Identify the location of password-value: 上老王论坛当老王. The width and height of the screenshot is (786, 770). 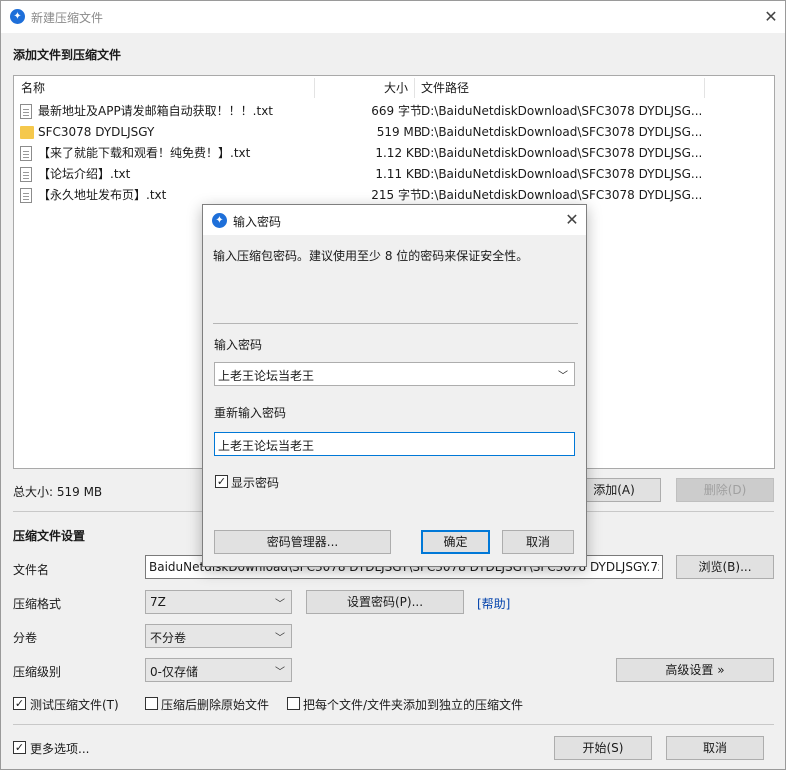
(266, 376).